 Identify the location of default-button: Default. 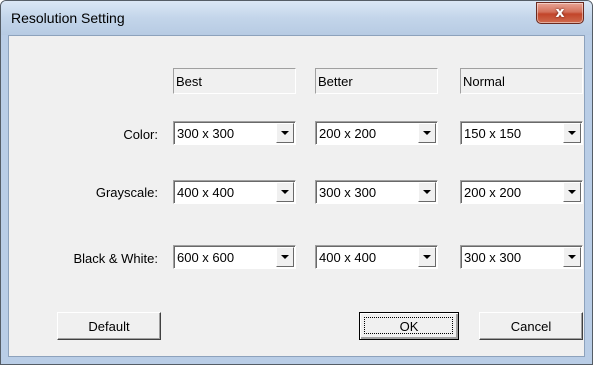
(109, 326).